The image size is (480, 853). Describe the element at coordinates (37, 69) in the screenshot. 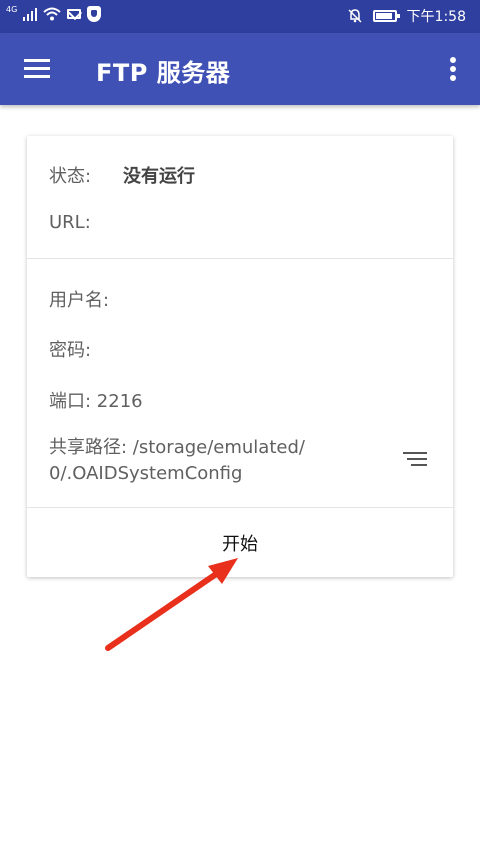

I see `menu-icon` at that location.